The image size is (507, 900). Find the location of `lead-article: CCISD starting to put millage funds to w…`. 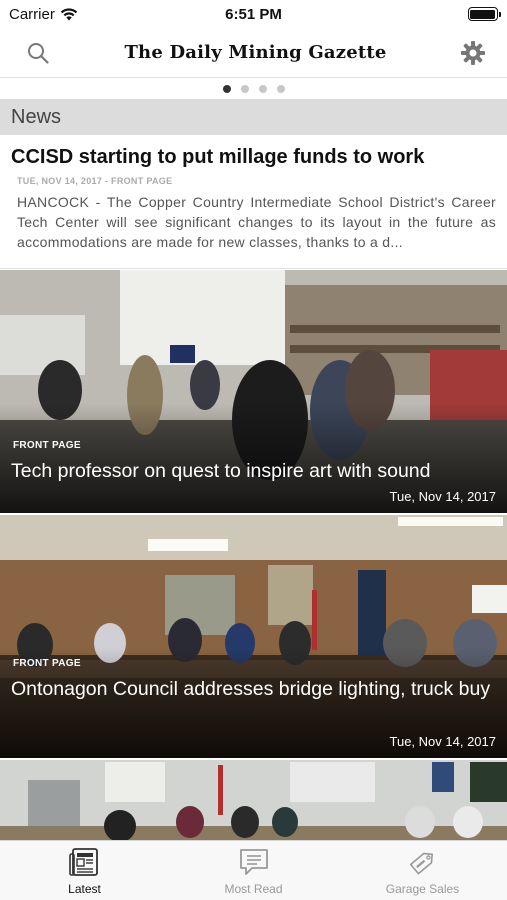

lead-article: CCISD starting to put millage funds to w… is located at coordinates (253, 202).